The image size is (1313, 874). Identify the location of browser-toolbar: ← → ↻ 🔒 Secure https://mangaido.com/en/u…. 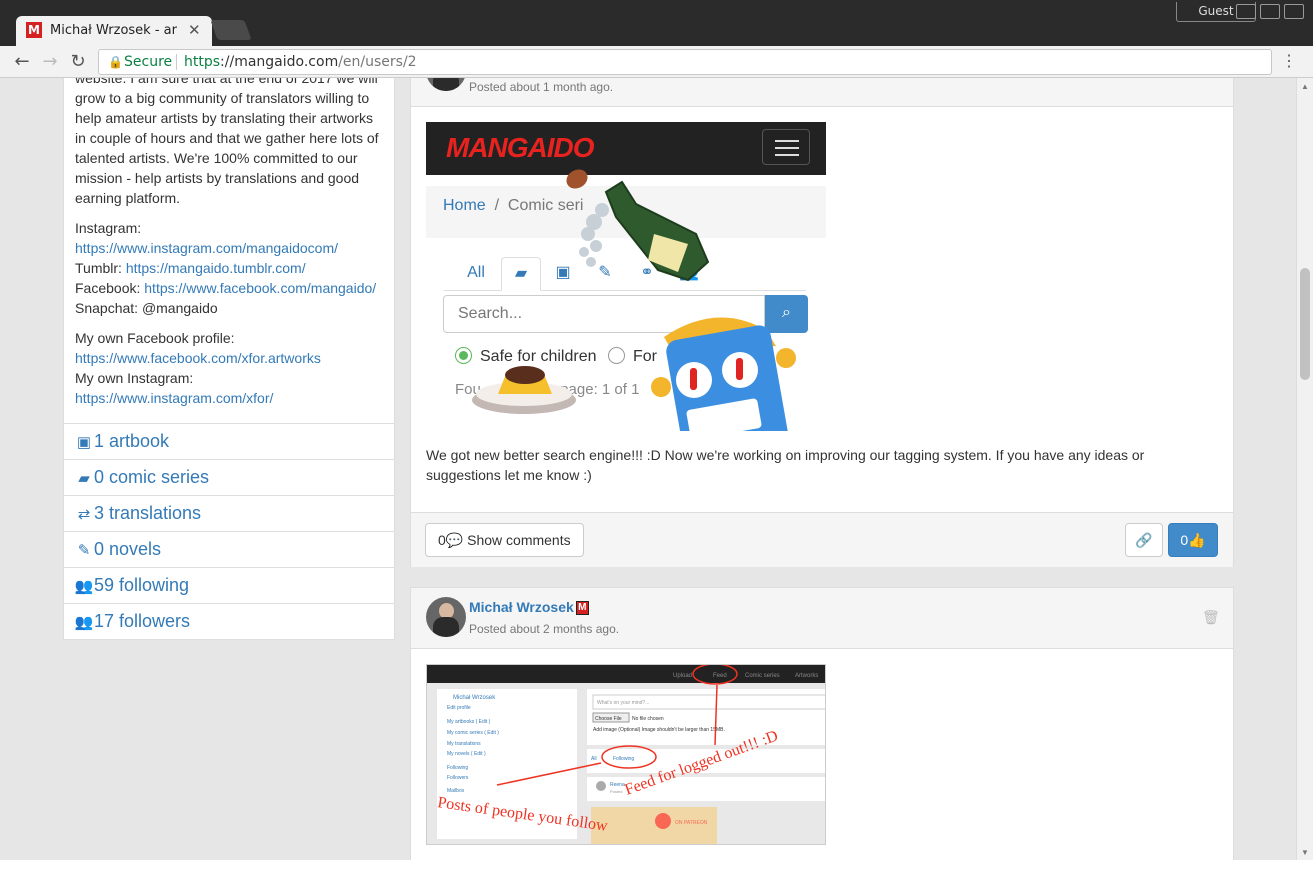
(656, 62).